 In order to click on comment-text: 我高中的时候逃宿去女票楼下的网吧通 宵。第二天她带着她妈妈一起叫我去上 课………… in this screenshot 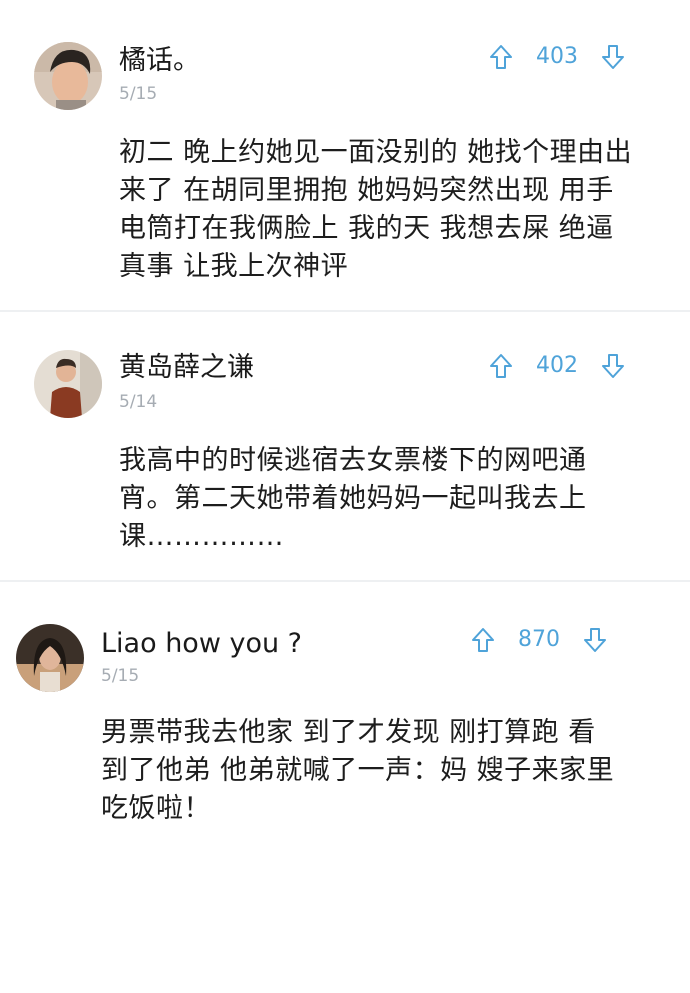, I will do `click(353, 498)`.